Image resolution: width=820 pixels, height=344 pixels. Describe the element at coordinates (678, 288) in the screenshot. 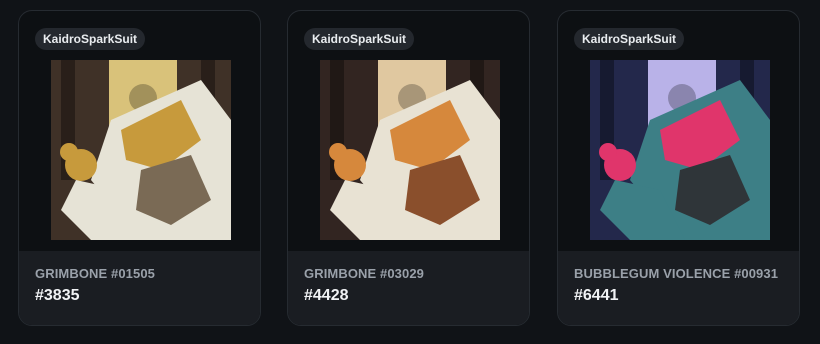

I see `card-footer: BUBBLEGUM VIOLENCE #00931 #6441` at that location.